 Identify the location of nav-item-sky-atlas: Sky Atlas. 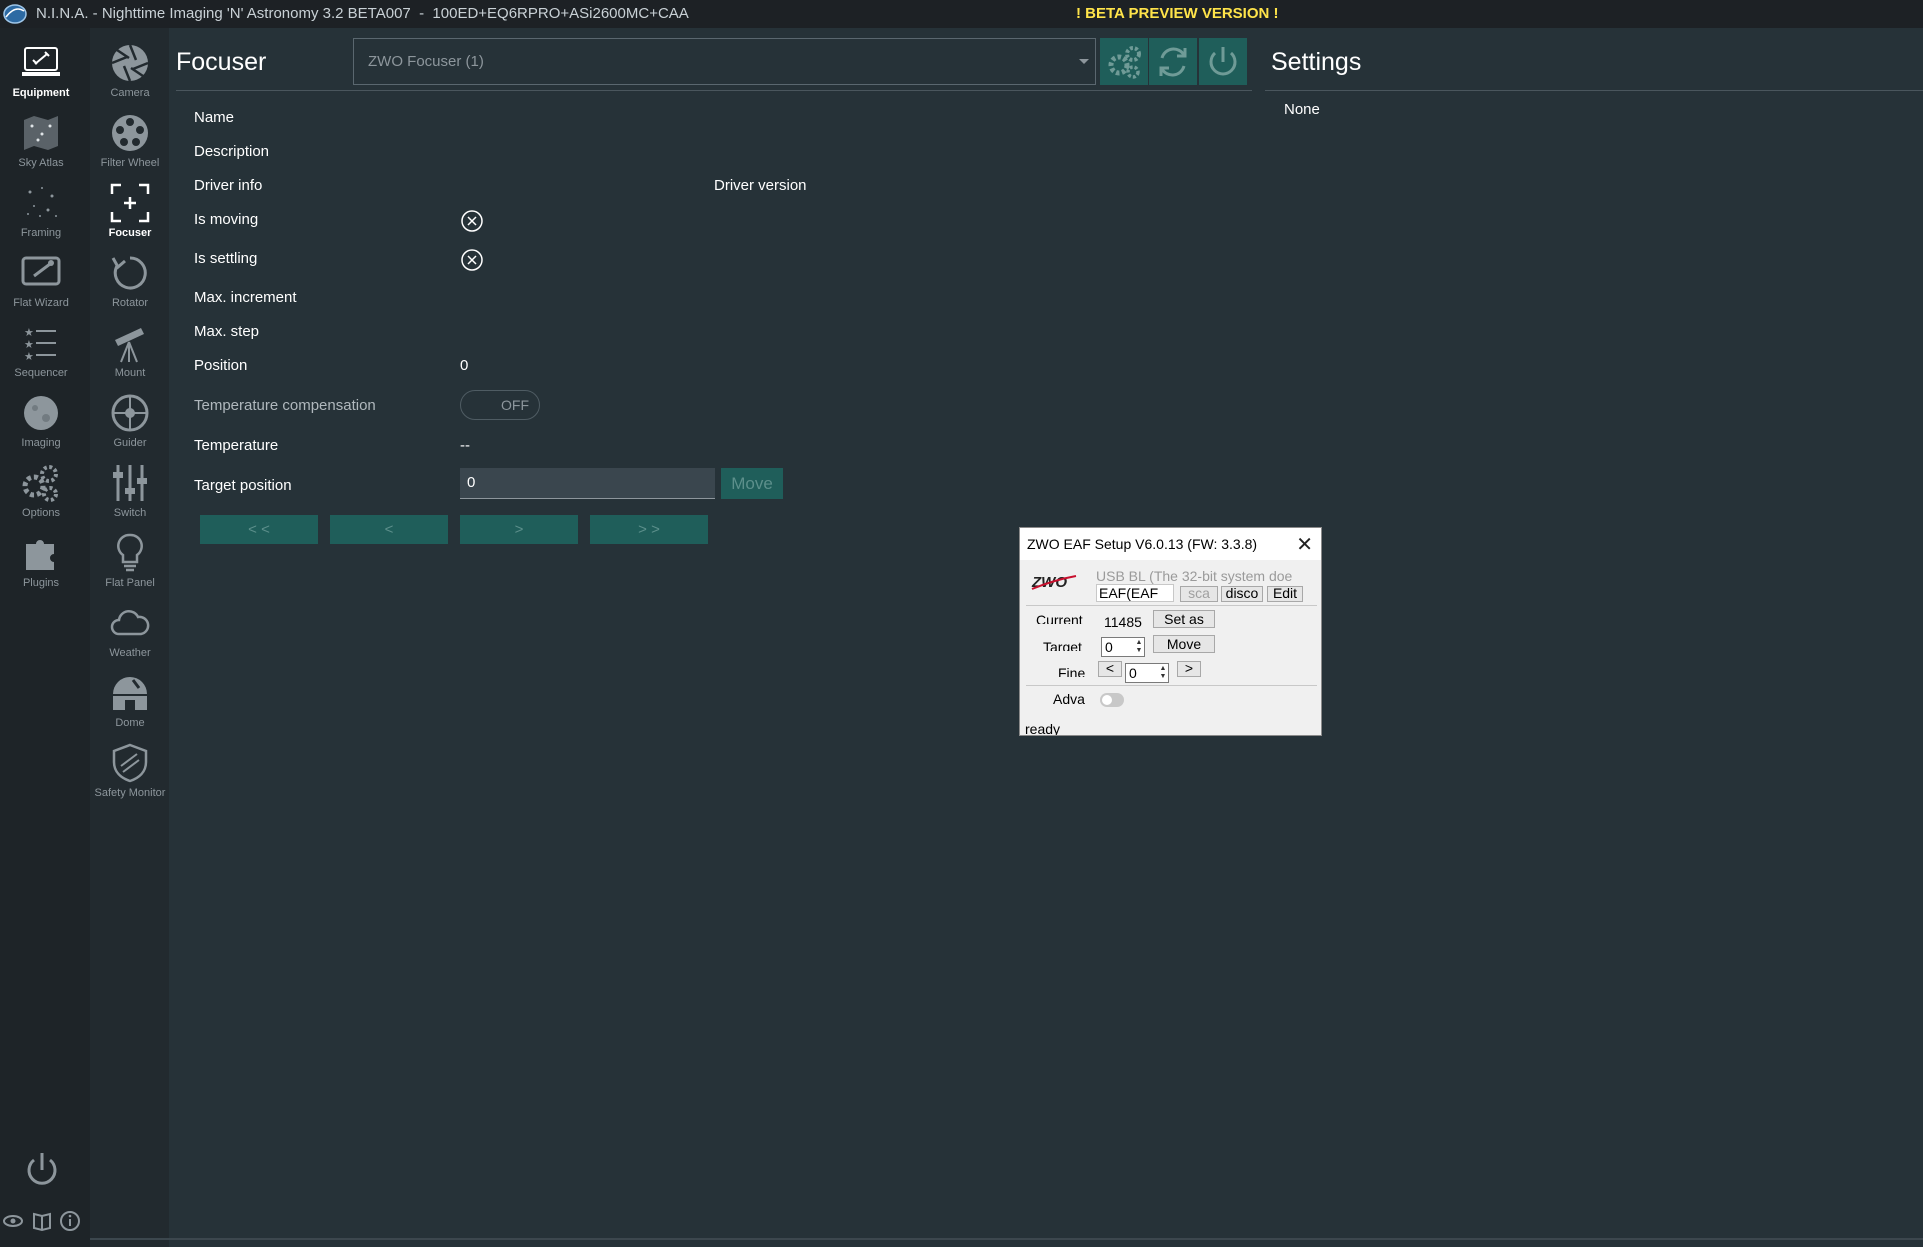
(41, 146).